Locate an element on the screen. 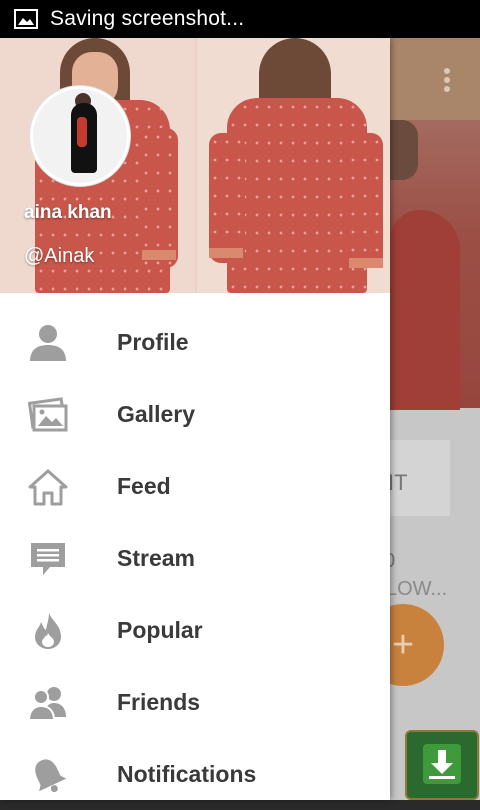  menu-item-popular: Popular is located at coordinates (195, 630).